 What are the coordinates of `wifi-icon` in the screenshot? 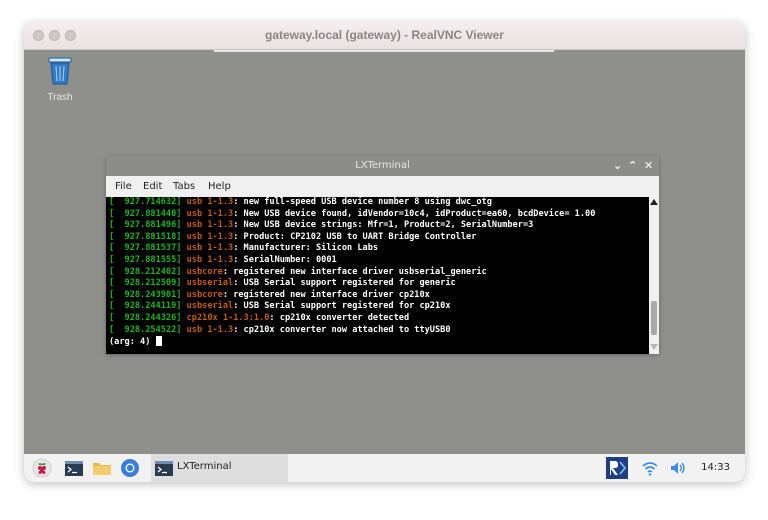 It's located at (650, 468).